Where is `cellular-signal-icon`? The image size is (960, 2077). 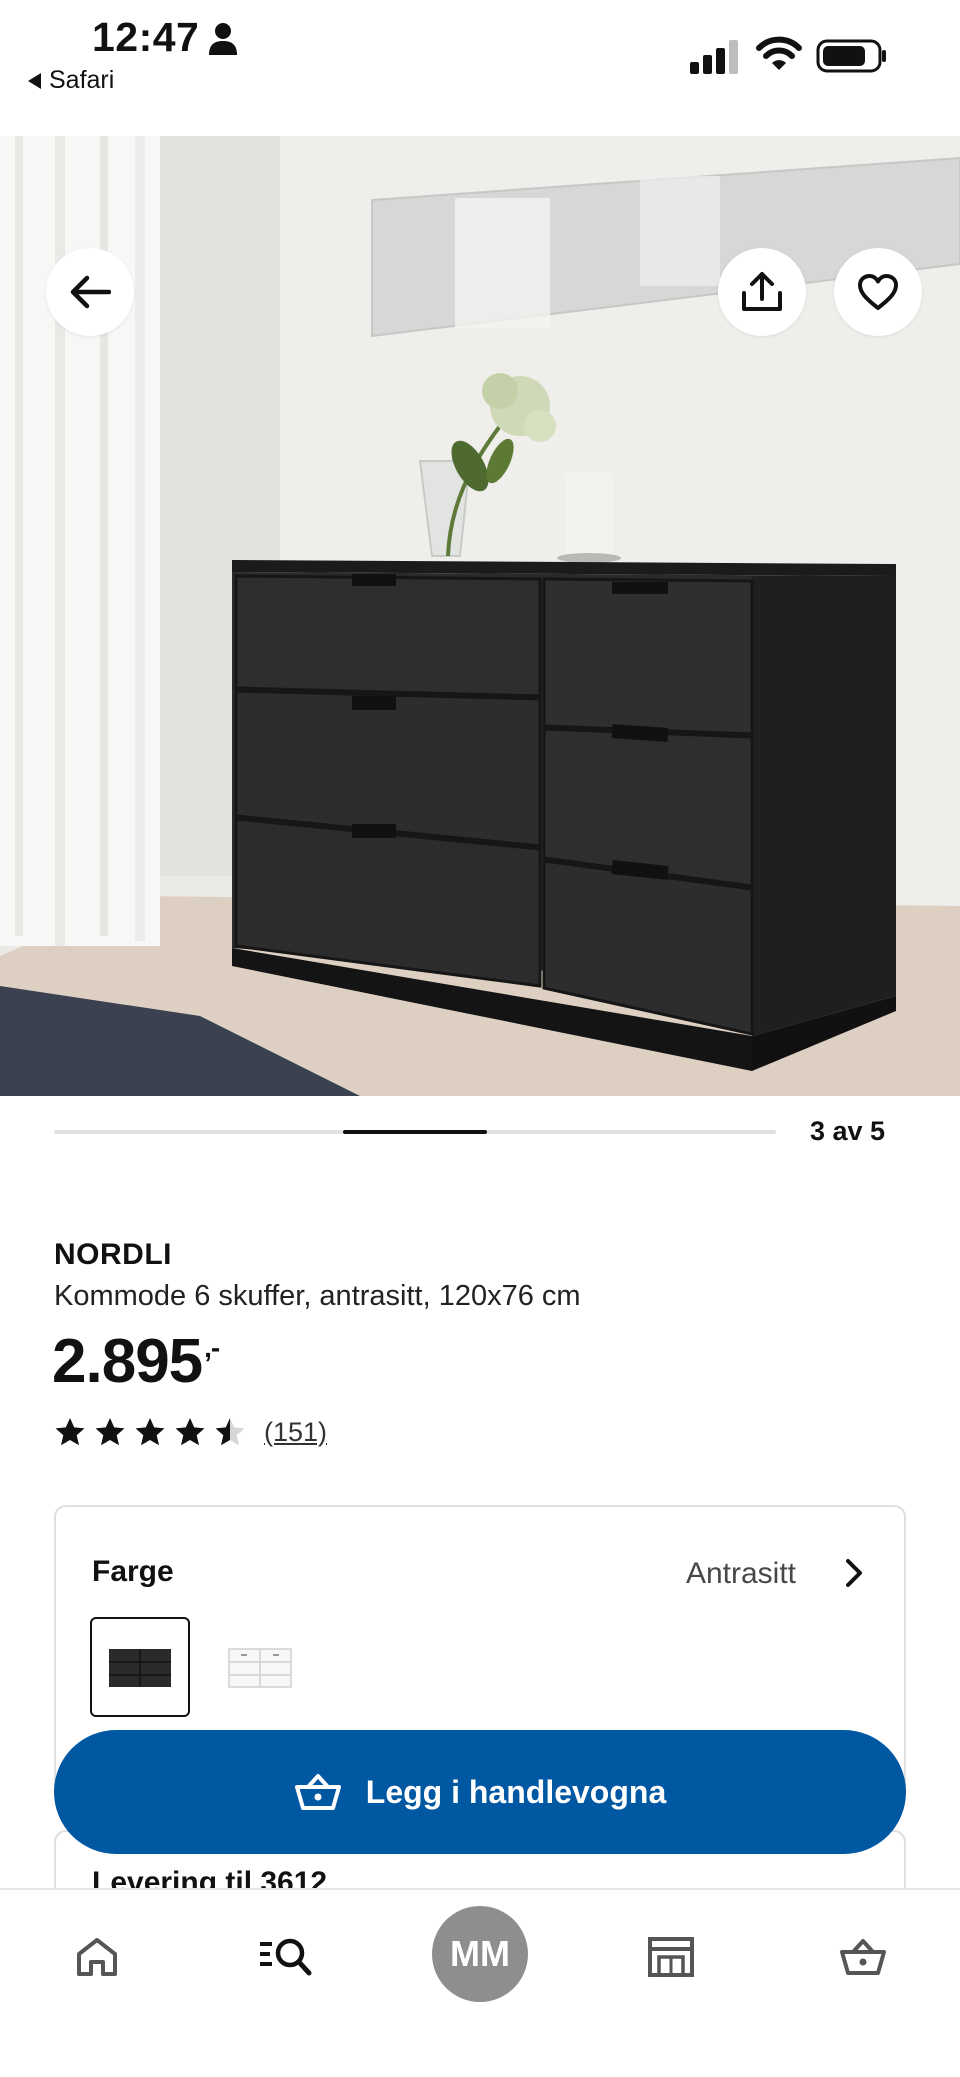
cellular-signal-icon is located at coordinates (714, 57).